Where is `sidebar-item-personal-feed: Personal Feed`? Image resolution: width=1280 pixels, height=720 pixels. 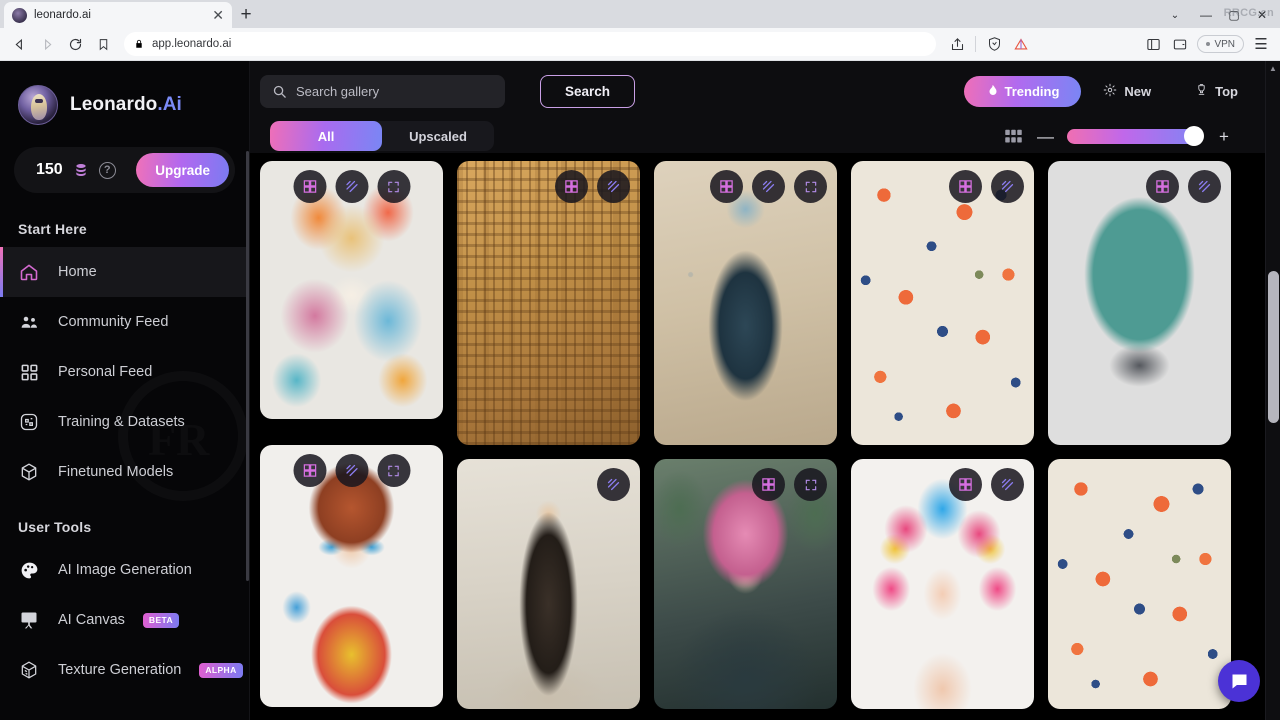
sidebar-item-personal-feed: Personal Feed is located at coordinates (124, 372).